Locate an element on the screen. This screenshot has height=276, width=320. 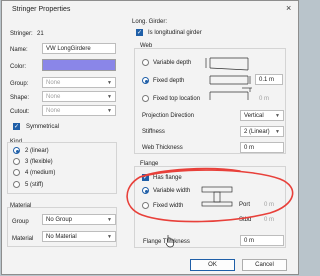
stiffness-select: 2 (Linear) ▼ is located at coordinates (262, 131).